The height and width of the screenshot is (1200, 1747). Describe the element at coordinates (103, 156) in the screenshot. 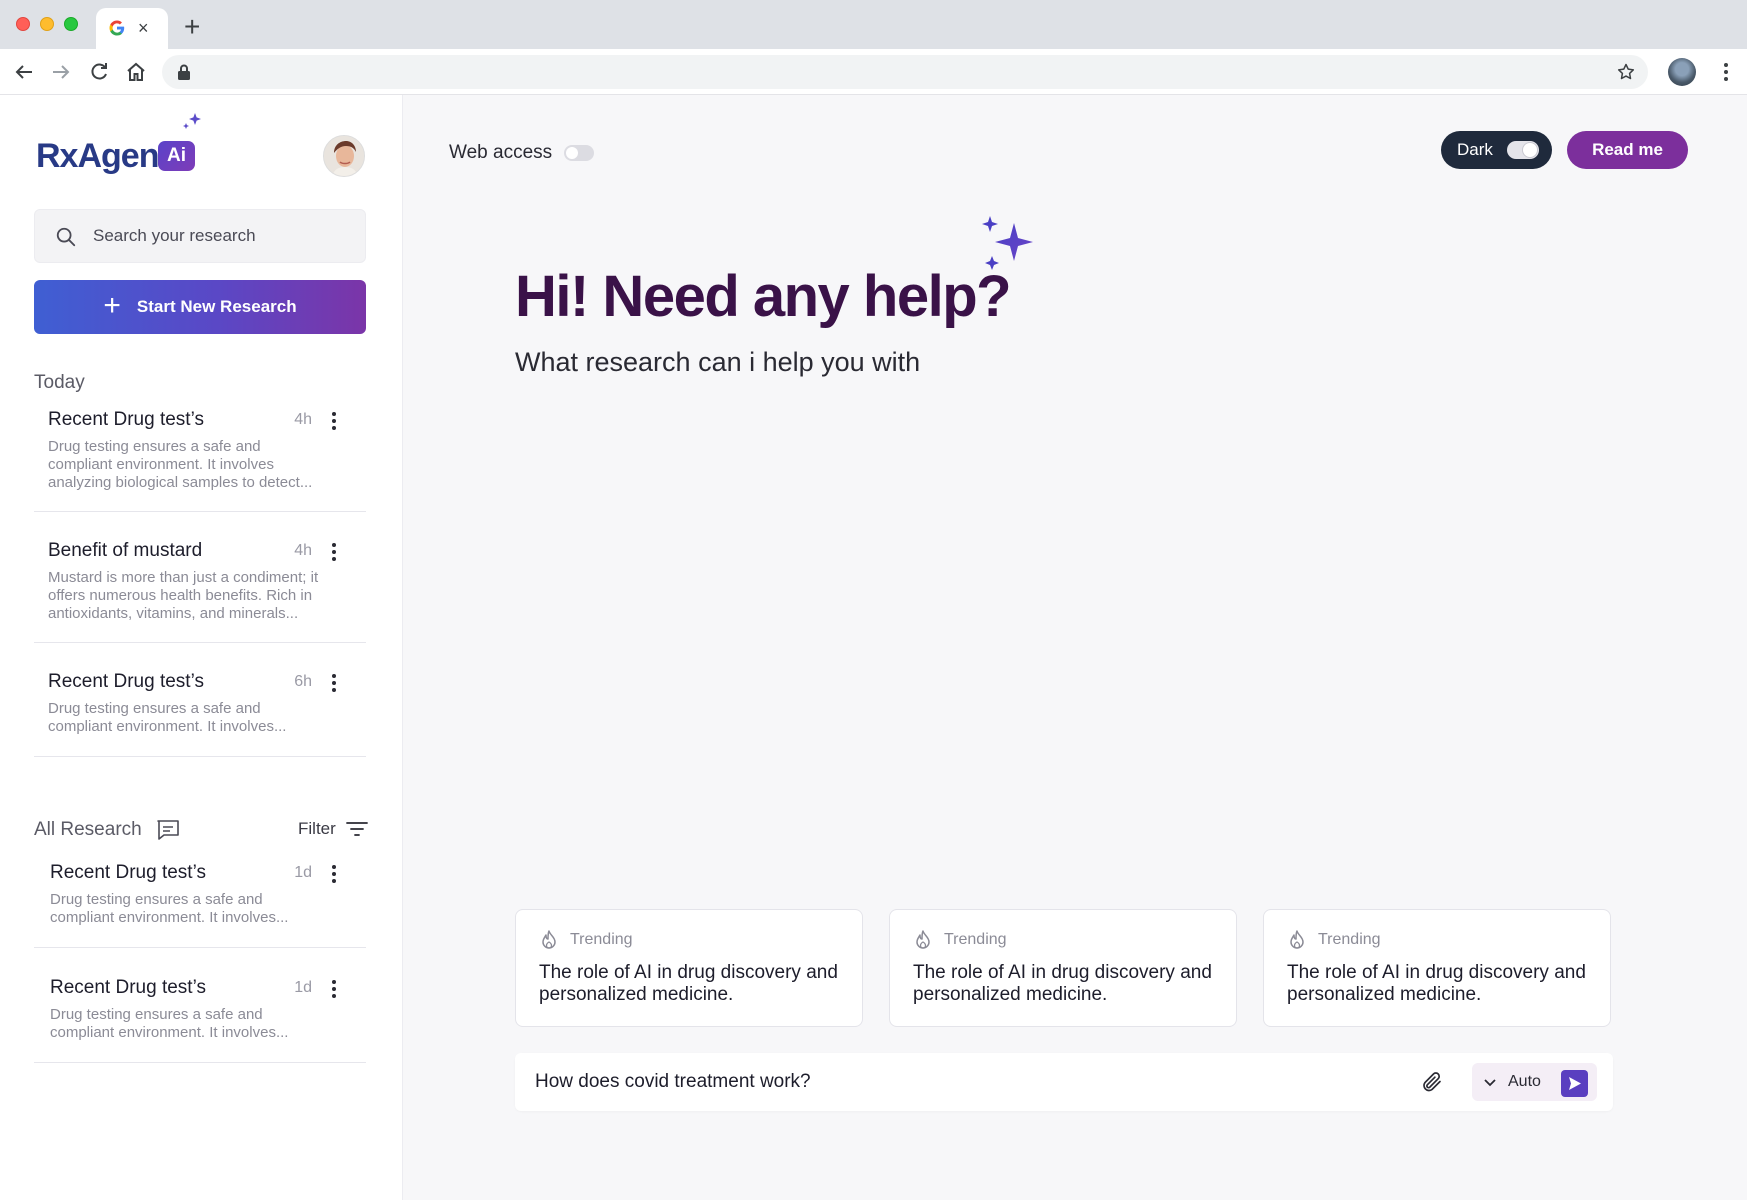

I see `brand-name: RxAgent` at that location.